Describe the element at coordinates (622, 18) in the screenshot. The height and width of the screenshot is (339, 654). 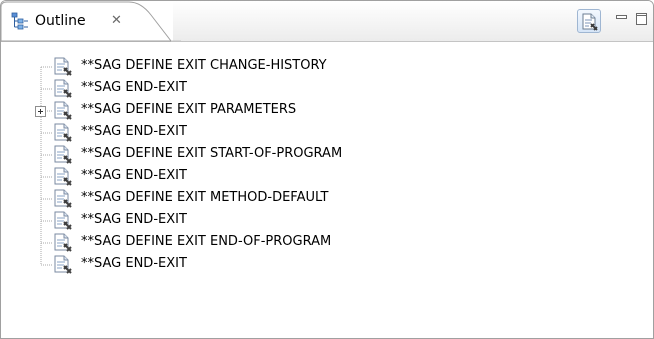
I see `minimize-icon` at that location.